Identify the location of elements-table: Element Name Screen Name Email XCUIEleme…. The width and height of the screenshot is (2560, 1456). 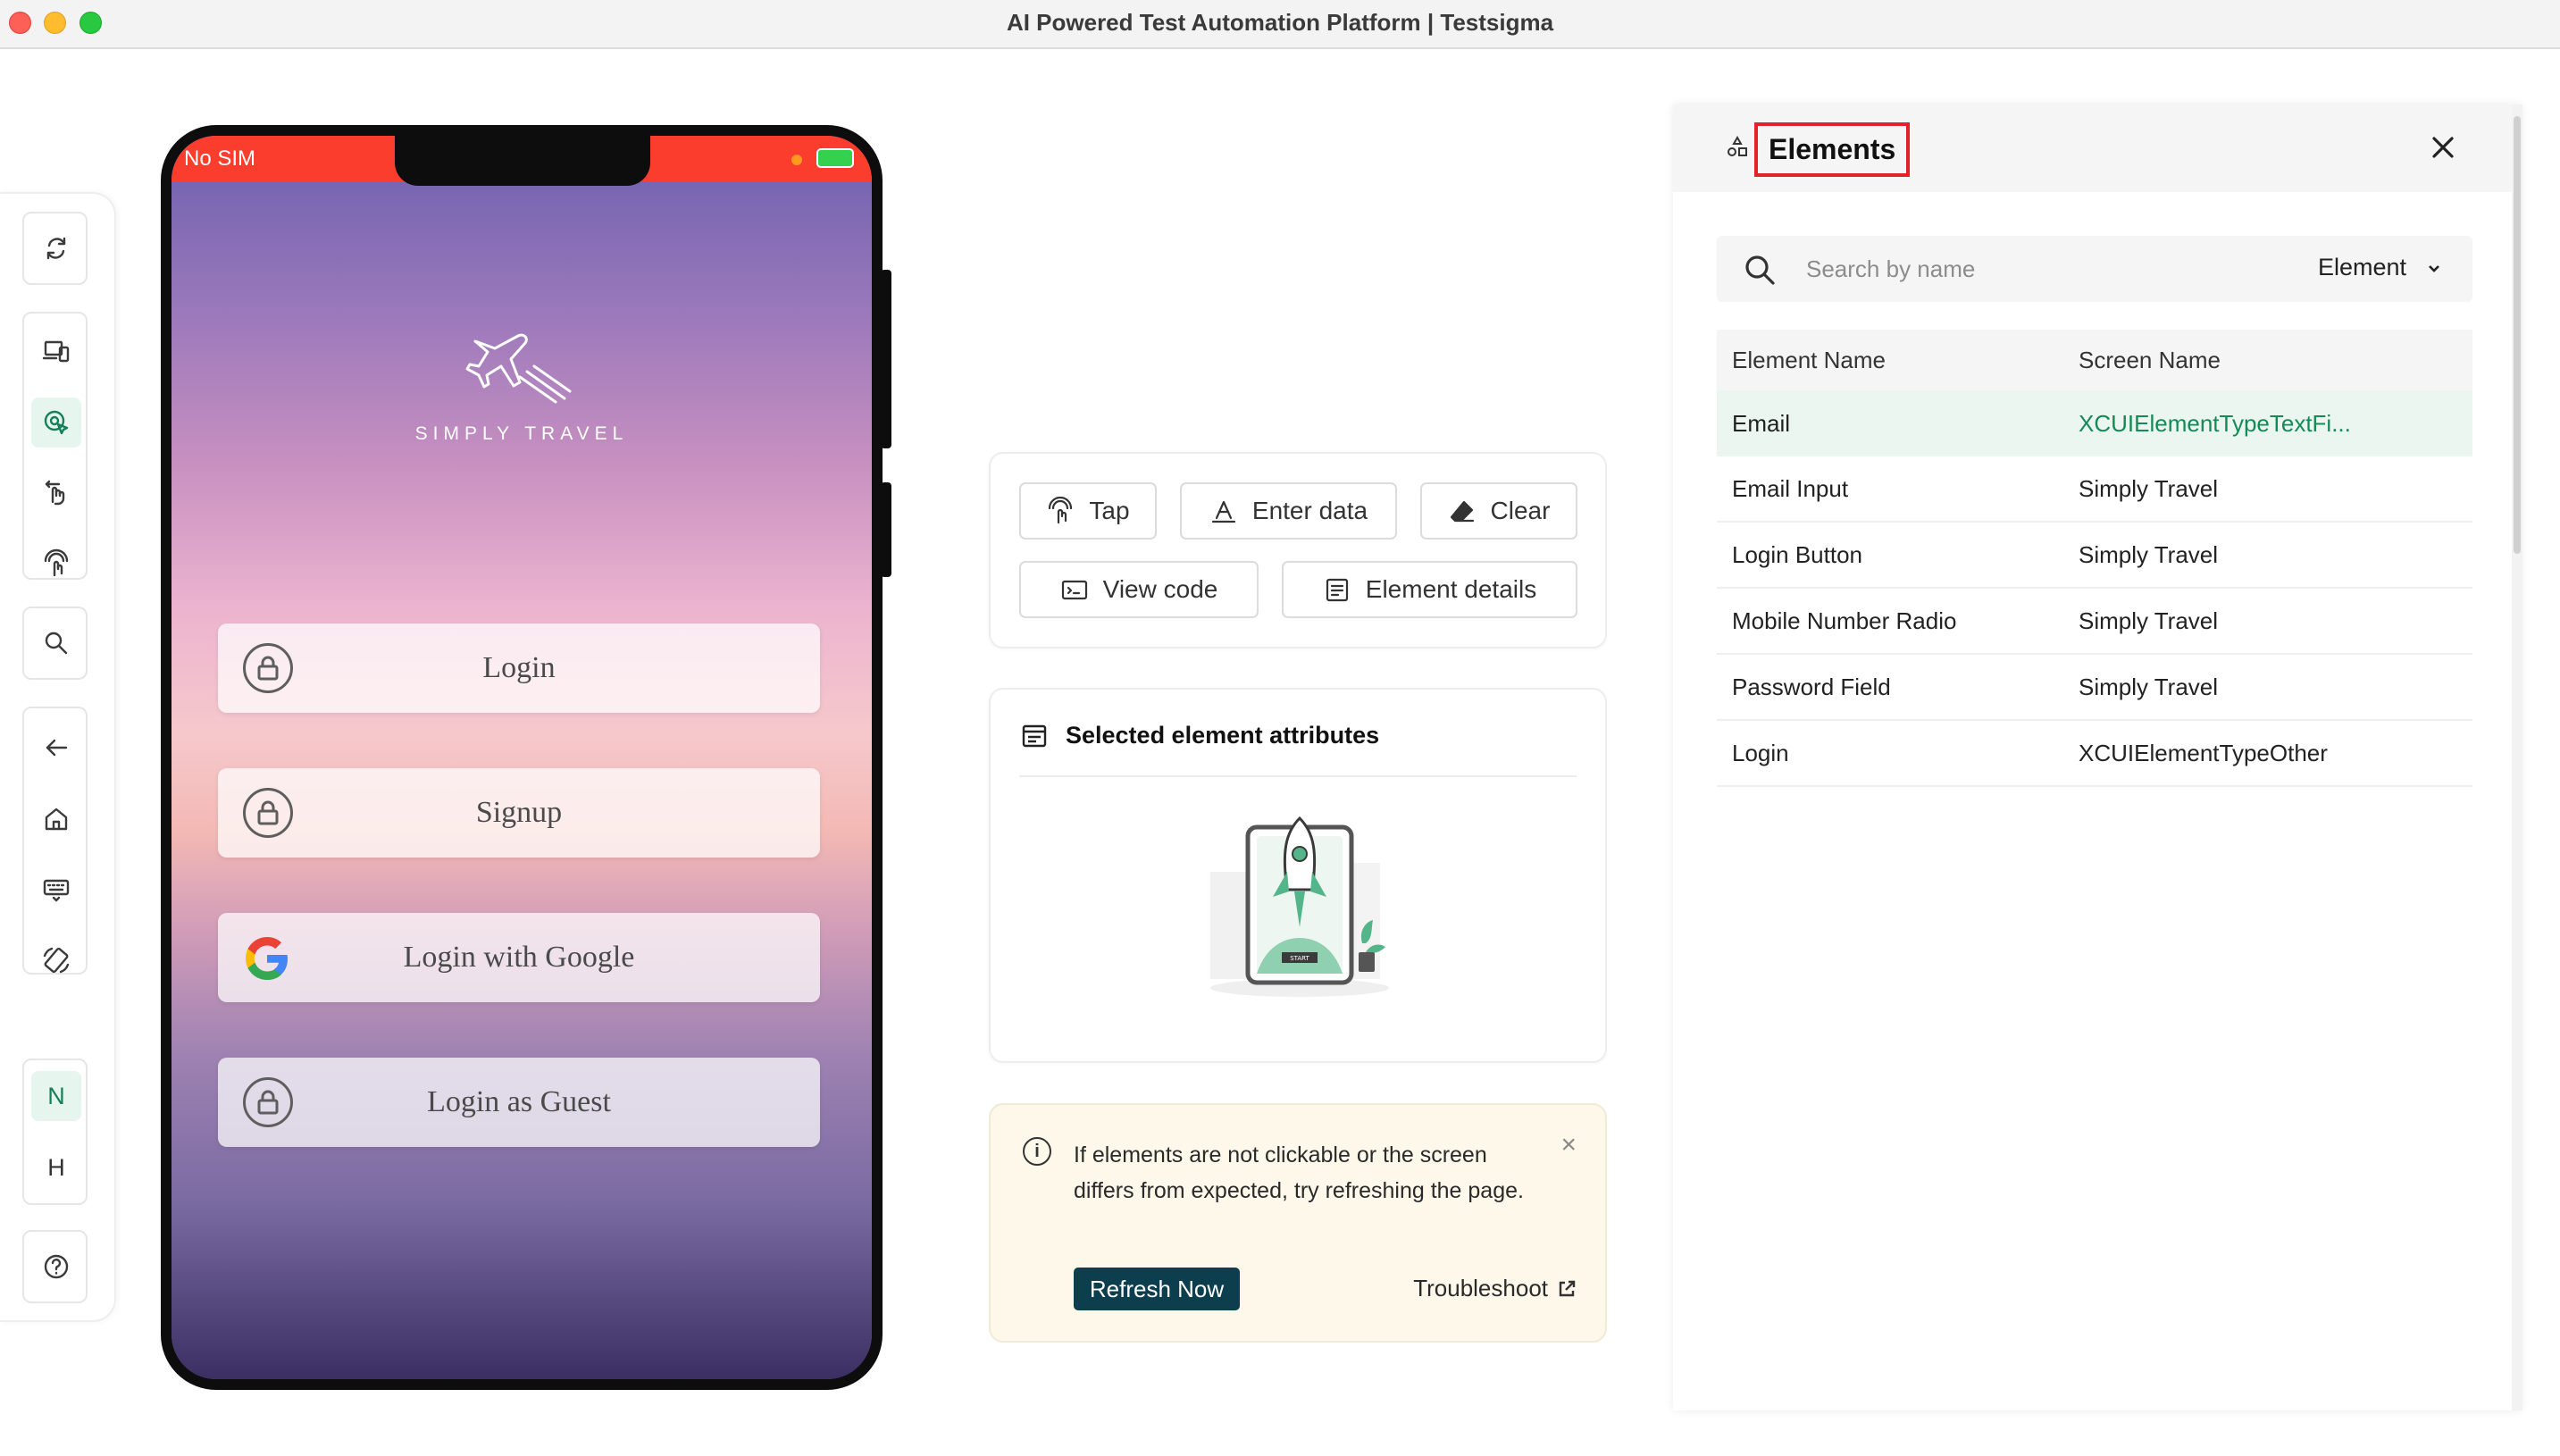
(2095, 558).